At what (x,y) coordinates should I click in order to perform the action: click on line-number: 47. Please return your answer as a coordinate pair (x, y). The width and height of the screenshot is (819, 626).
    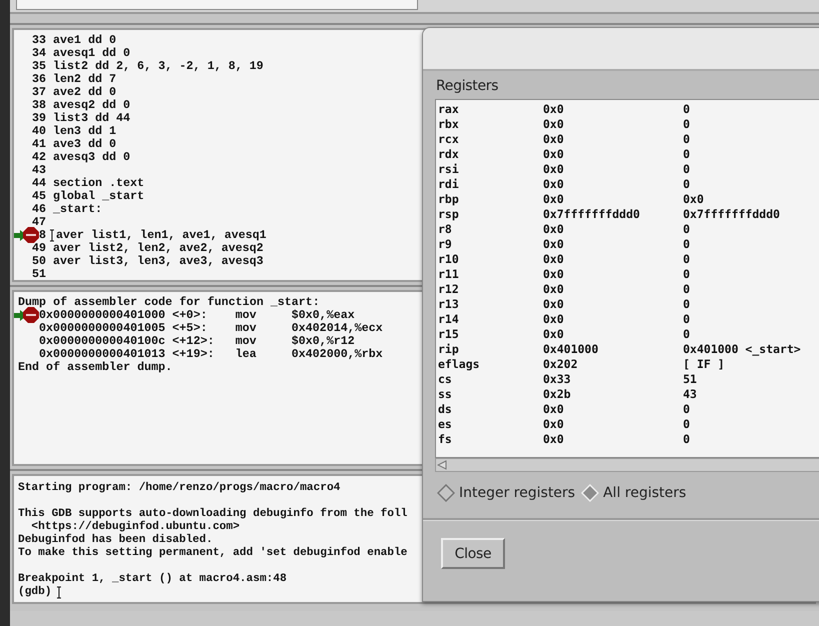
    Looking at the image, I should click on (39, 222).